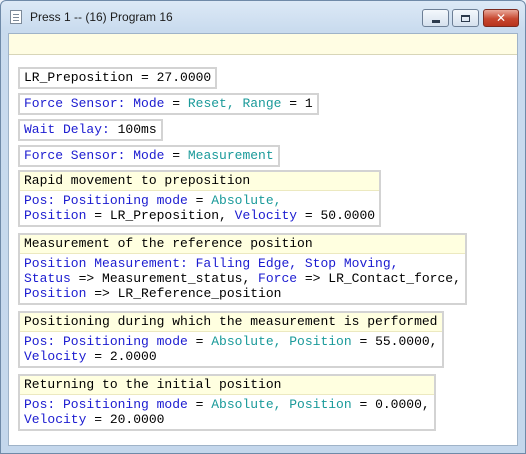 This screenshot has height=454, width=526. What do you see at coordinates (278, 278) in the screenshot?
I see `step-keyword: Force` at bounding box center [278, 278].